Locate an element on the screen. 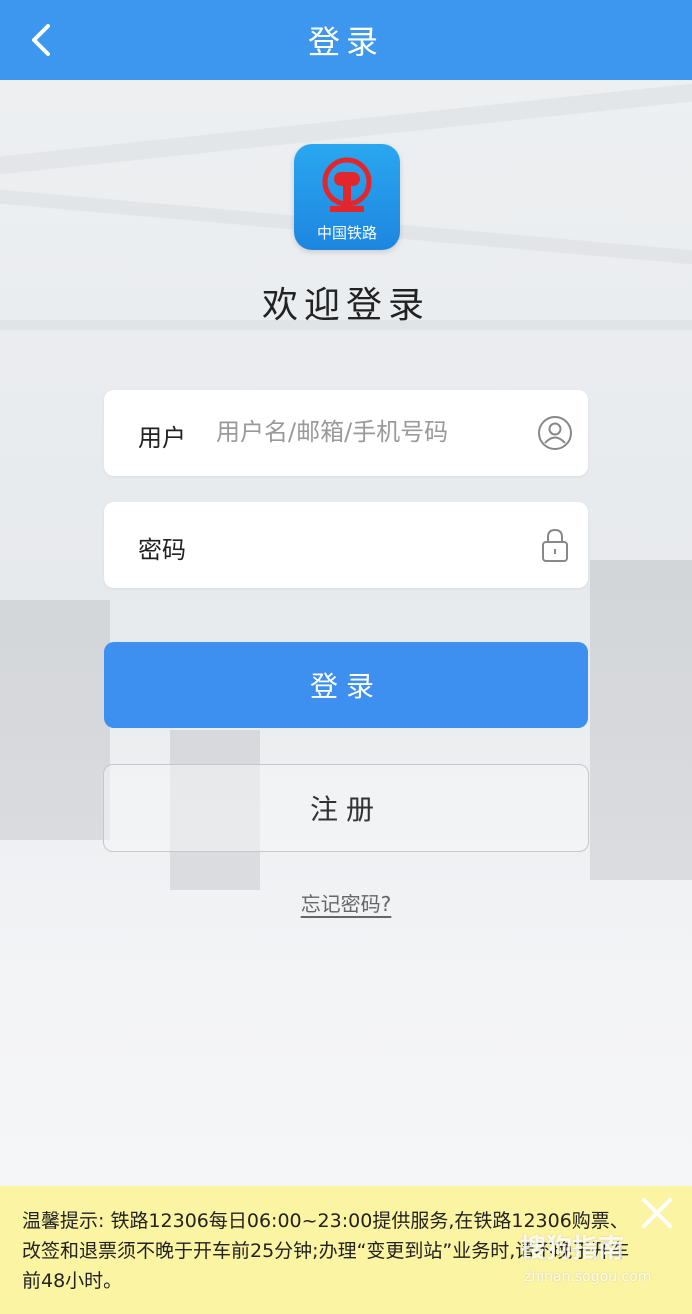 This screenshot has width=692, height=1314. app-logo: 中国铁路 is located at coordinates (347, 197).